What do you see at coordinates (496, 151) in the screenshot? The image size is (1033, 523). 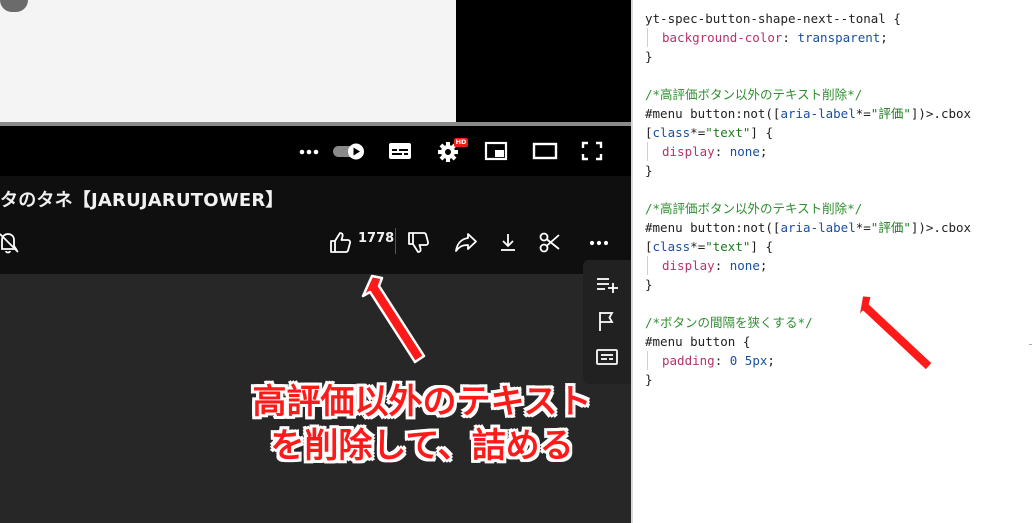 I see `miniplayer-icon` at bounding box center [496, 151].